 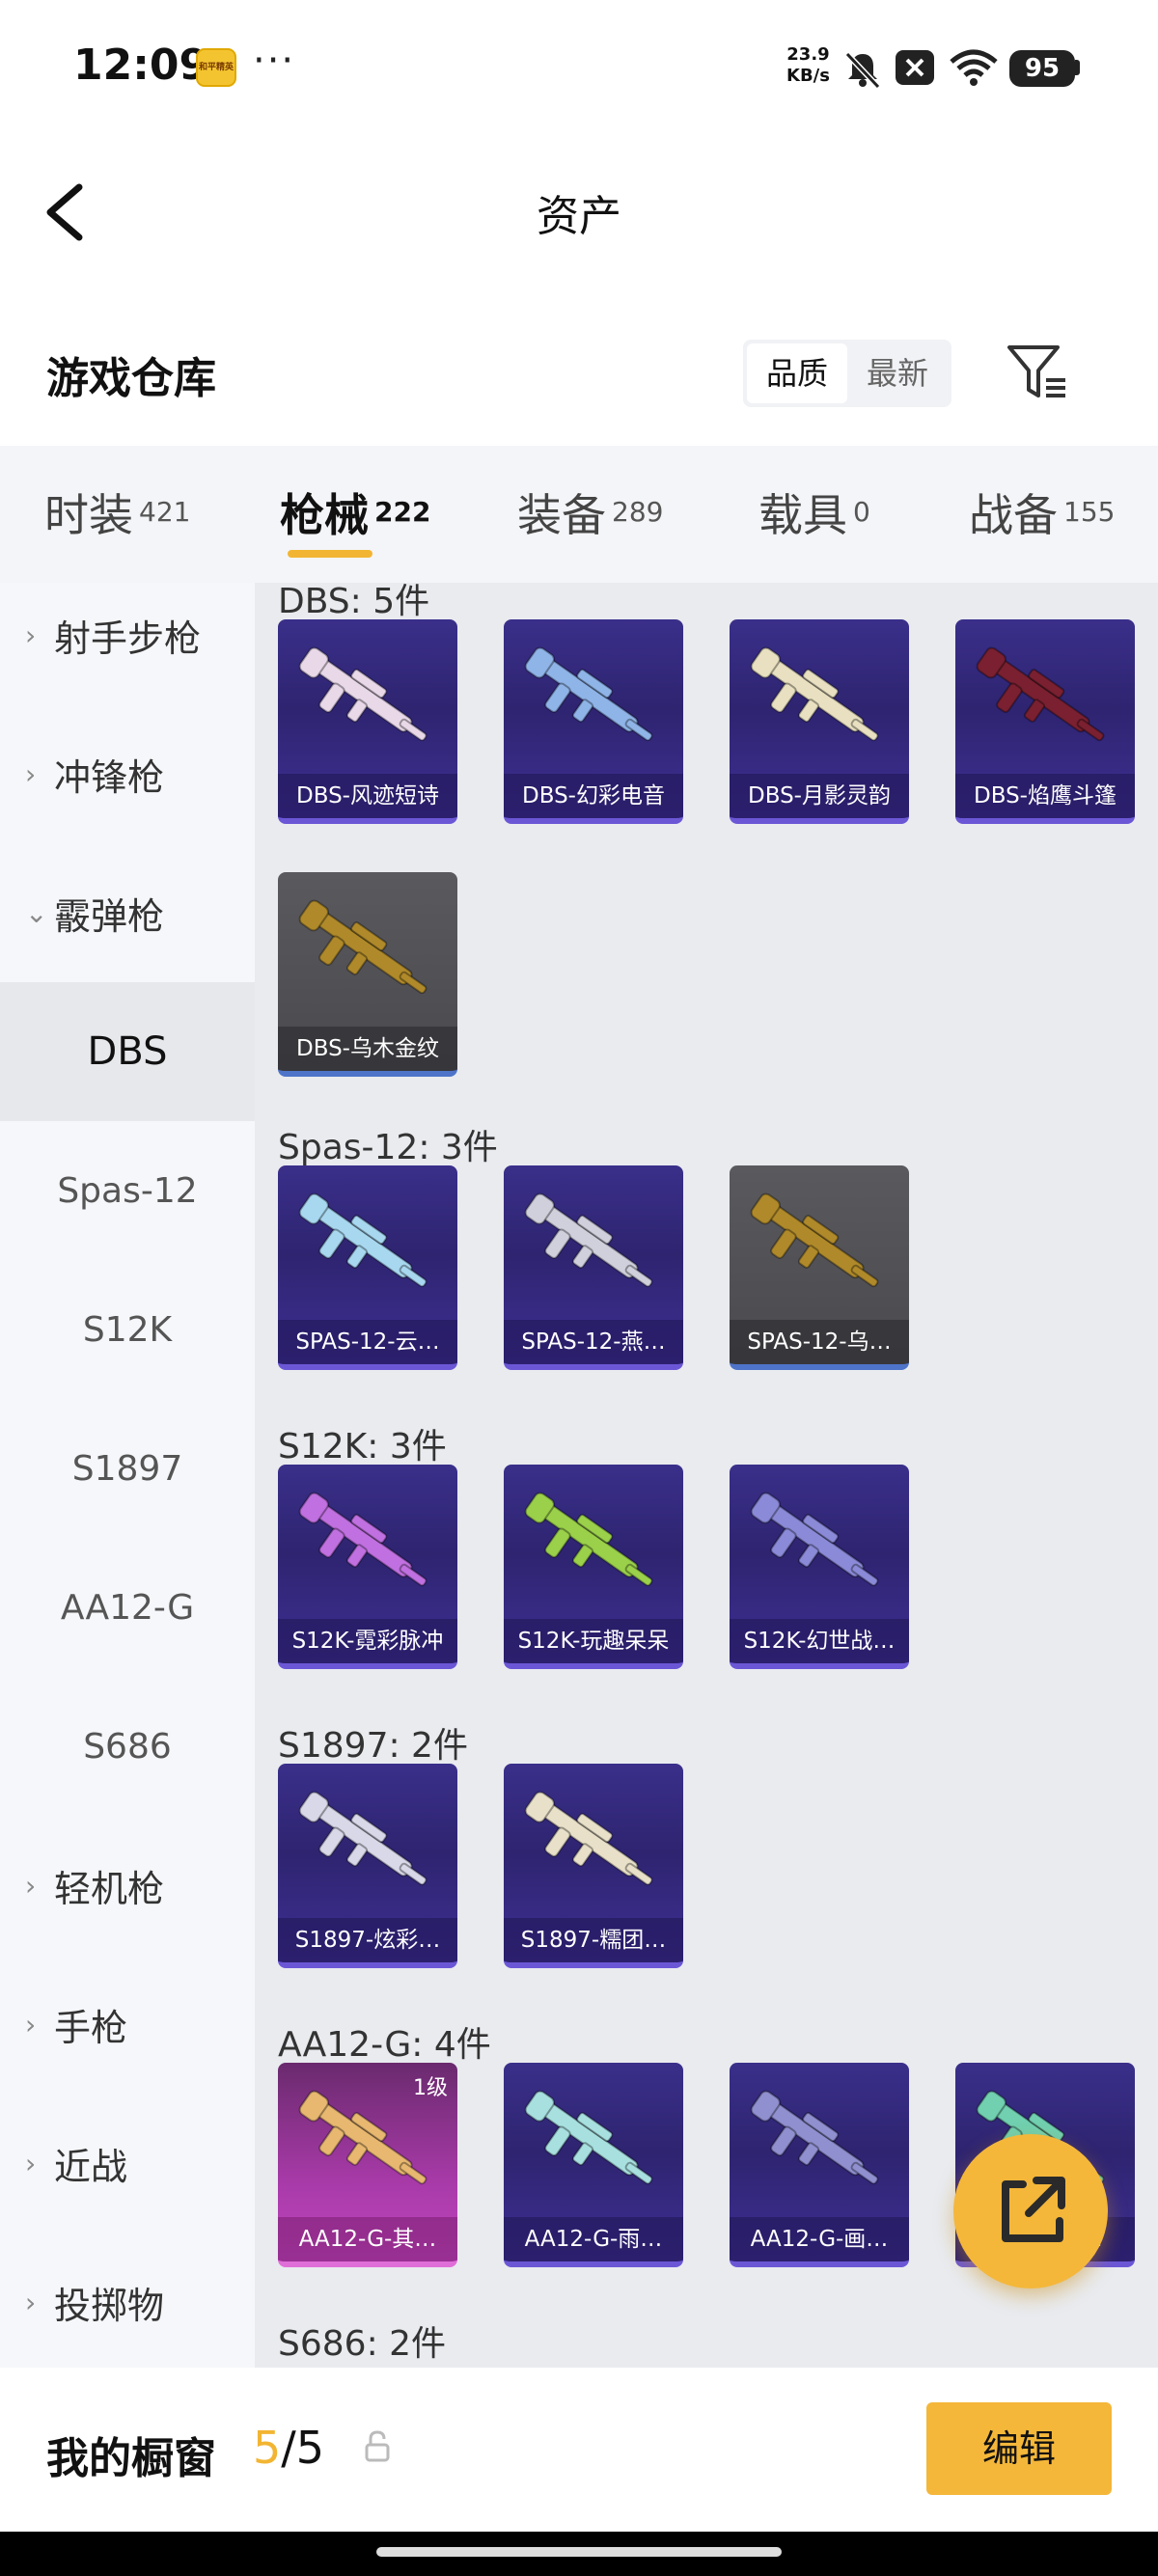 I want to click on lock-icon, so click(x=377, y=2446).